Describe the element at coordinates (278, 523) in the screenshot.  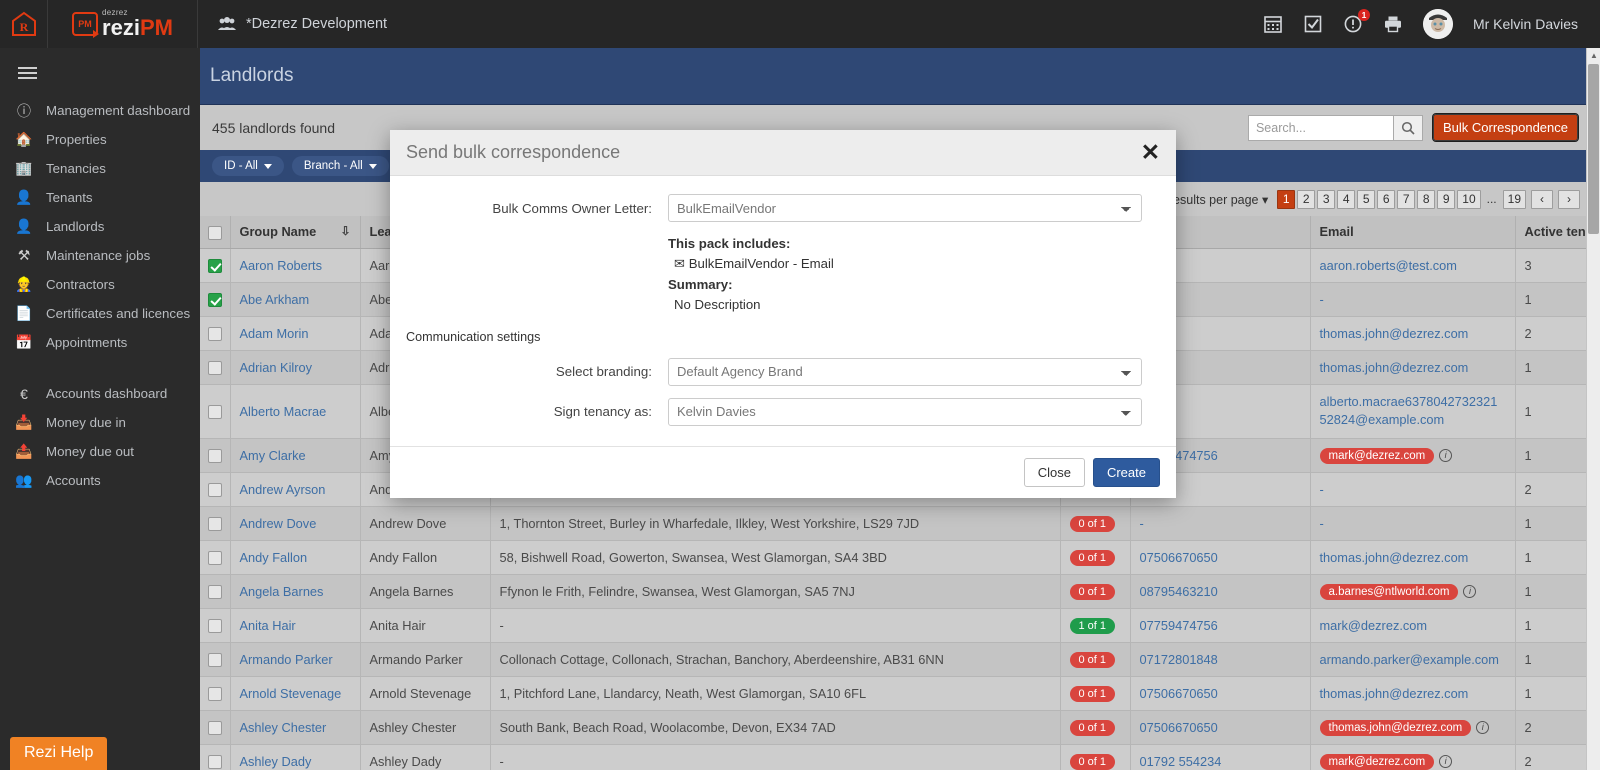
I see `group-name-link: Andrew Dove` at that location.